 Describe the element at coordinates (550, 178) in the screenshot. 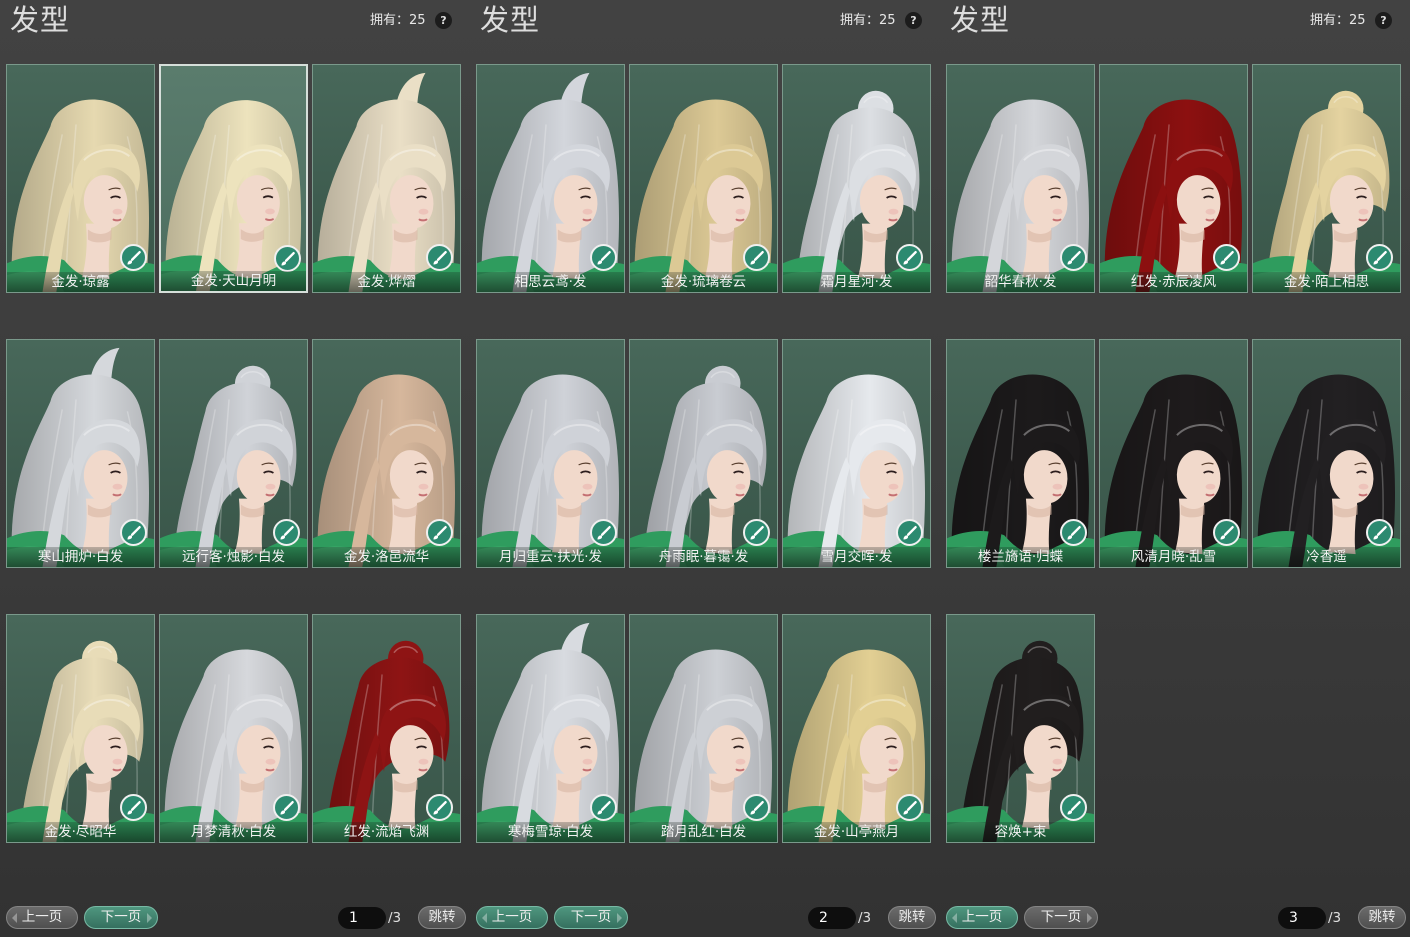

I see `hairstyle-card: 相思云鸢·发` at that location.